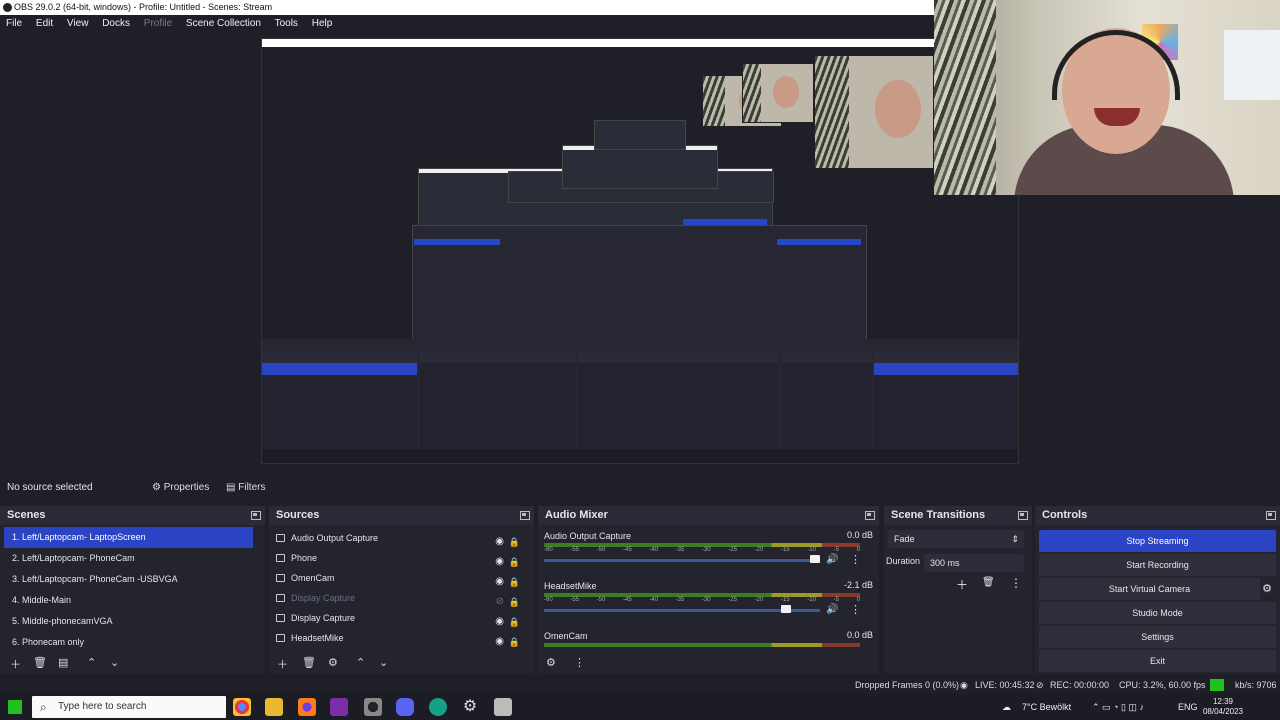  What do you see at coordinates (1005, 685) in the screenshot?
I see `live-time: LIVE: 00:45:32` at bounding box center [1005, 685].